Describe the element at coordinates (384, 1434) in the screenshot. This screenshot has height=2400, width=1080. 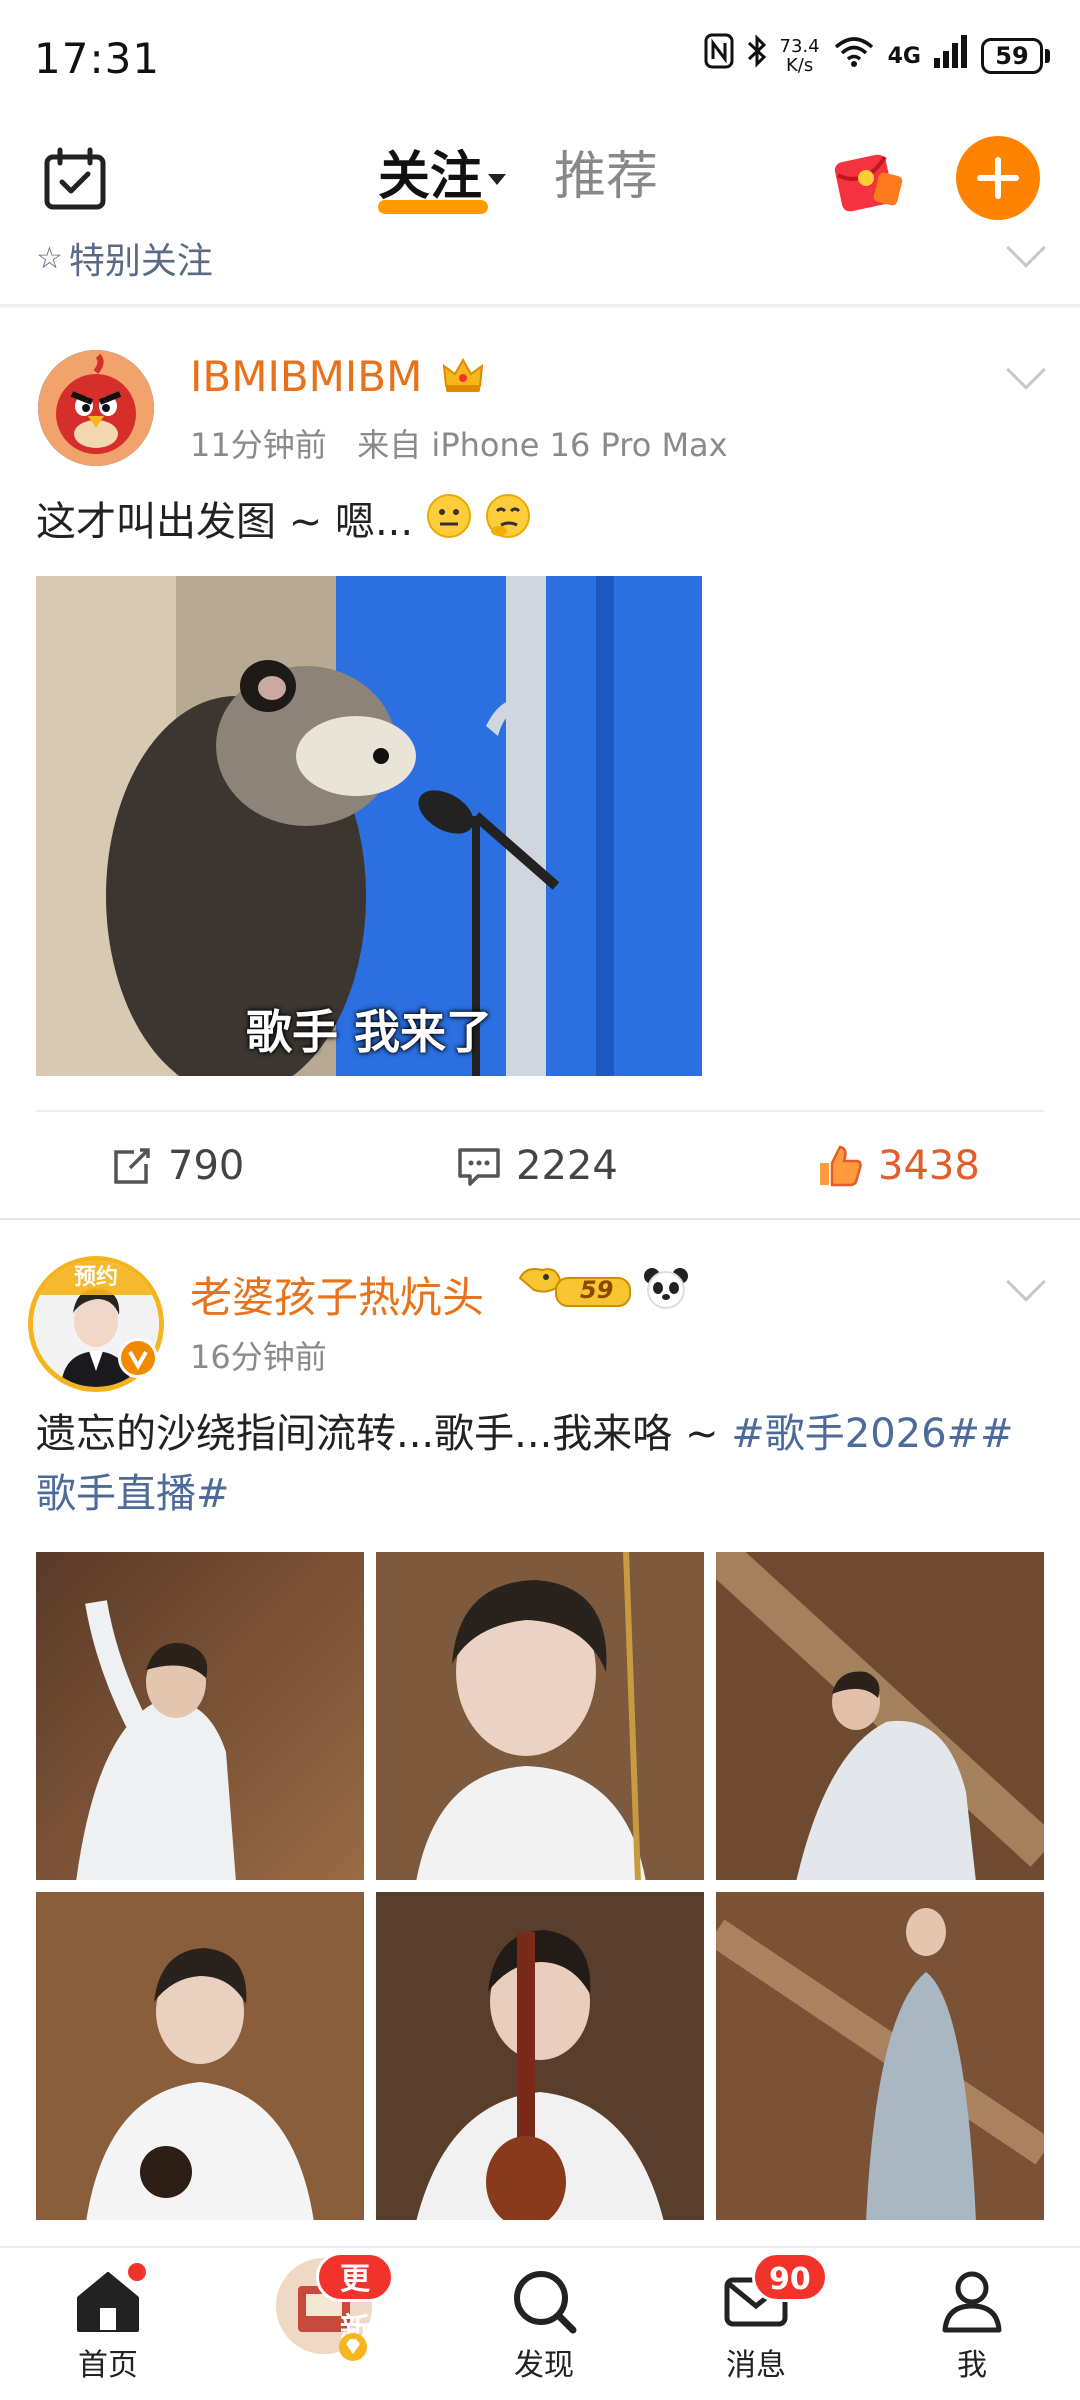
I see `post-text-content: 遗忘的沙绕指间流转...歌手...我来咯 ~` at that location.